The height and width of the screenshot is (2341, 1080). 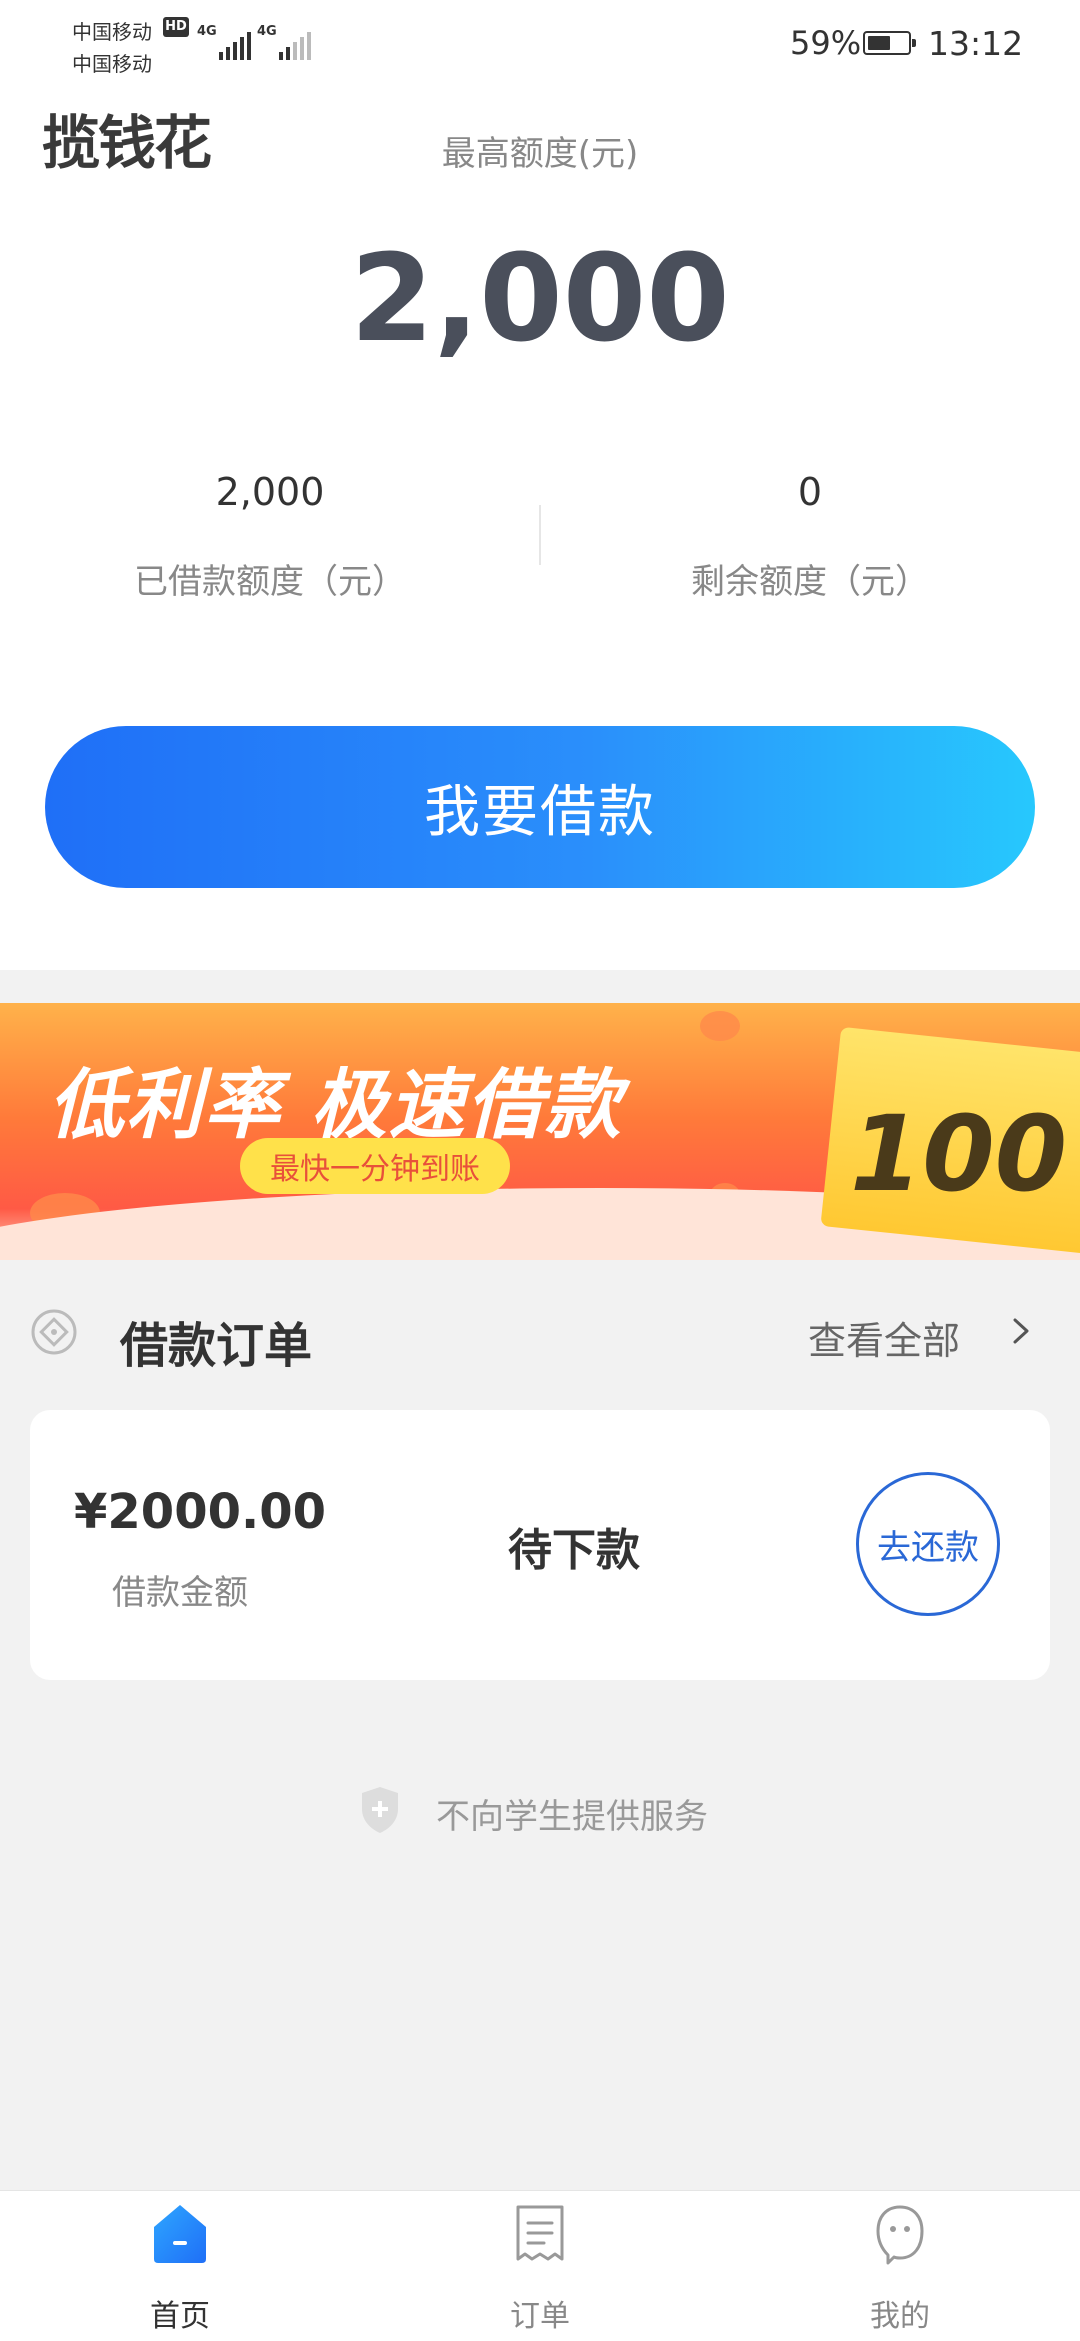 I want to click on orders-section-header: 借款订单 查看全部, so click(x=540, y=1335).